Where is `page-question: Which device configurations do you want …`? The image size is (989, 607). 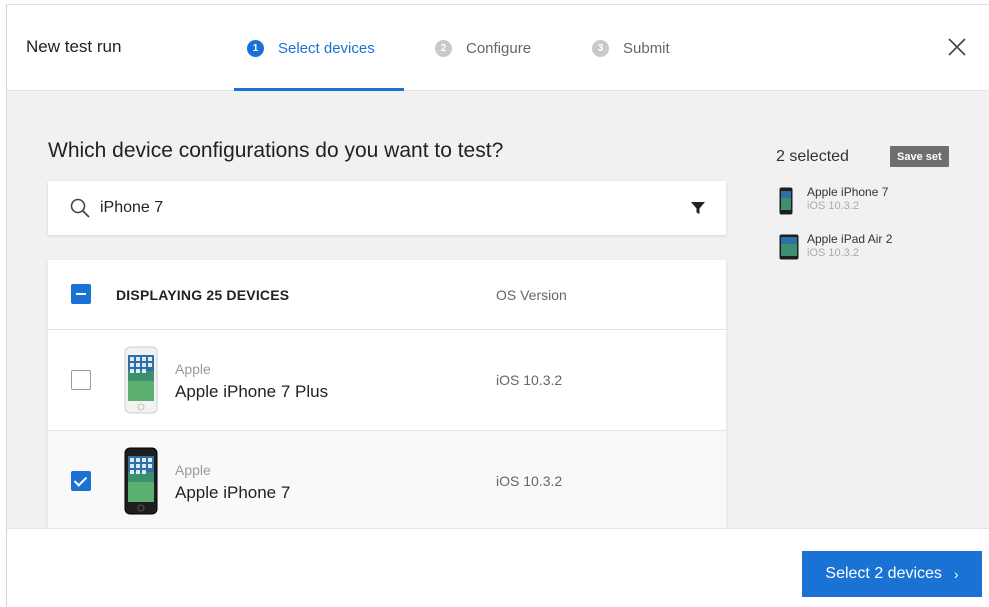 page-question: Which device configurations do you want … is located at coordinates (276, 150).